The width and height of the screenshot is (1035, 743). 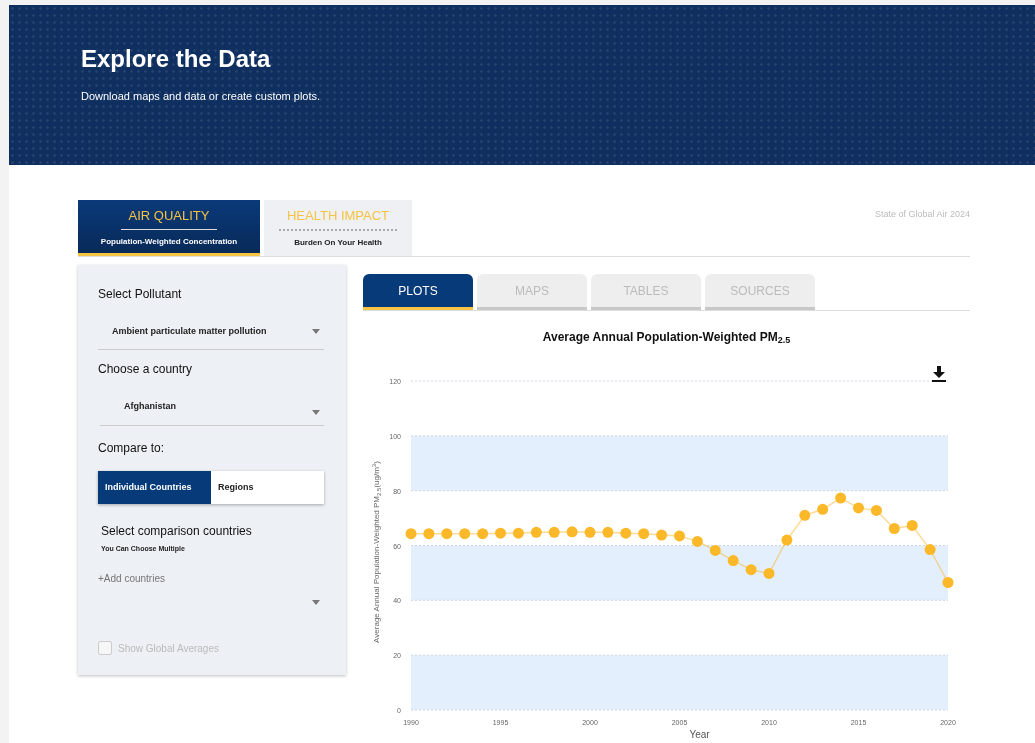 What do you see at coordinates (201, 96) in the screenshot?
I see `page-subtitle: Download maps and data or create custom plots.` at bounding box center [201, 96].